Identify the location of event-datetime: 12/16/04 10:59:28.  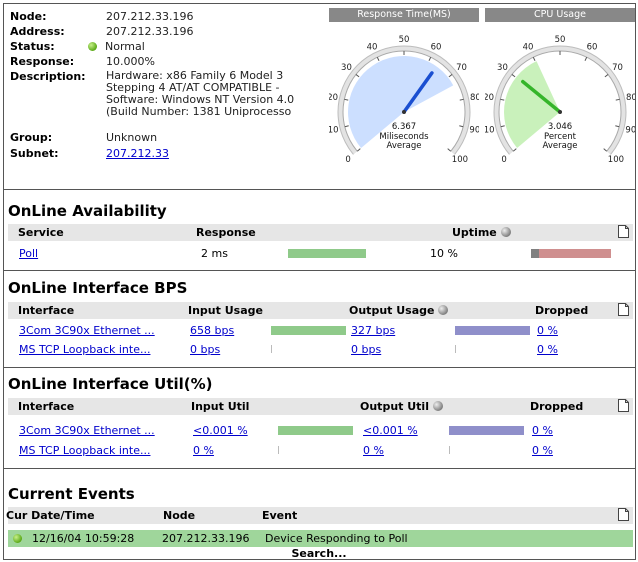
(83, 538).